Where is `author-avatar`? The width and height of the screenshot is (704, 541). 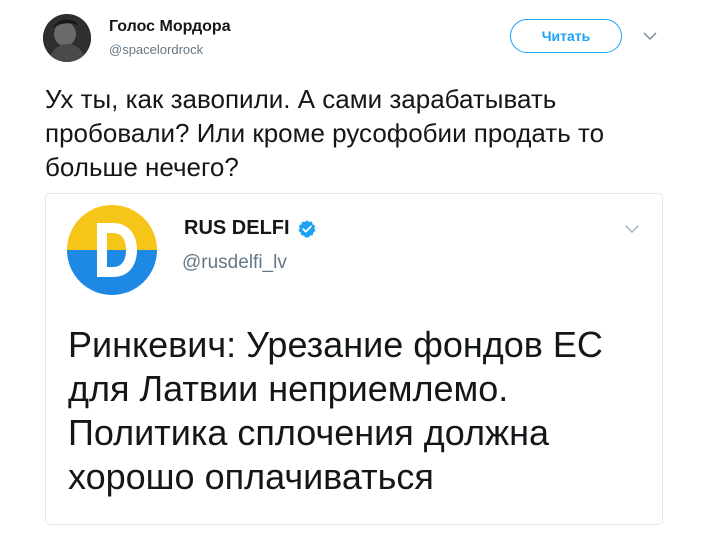
author-avatar is located at coordinates (67, 38).